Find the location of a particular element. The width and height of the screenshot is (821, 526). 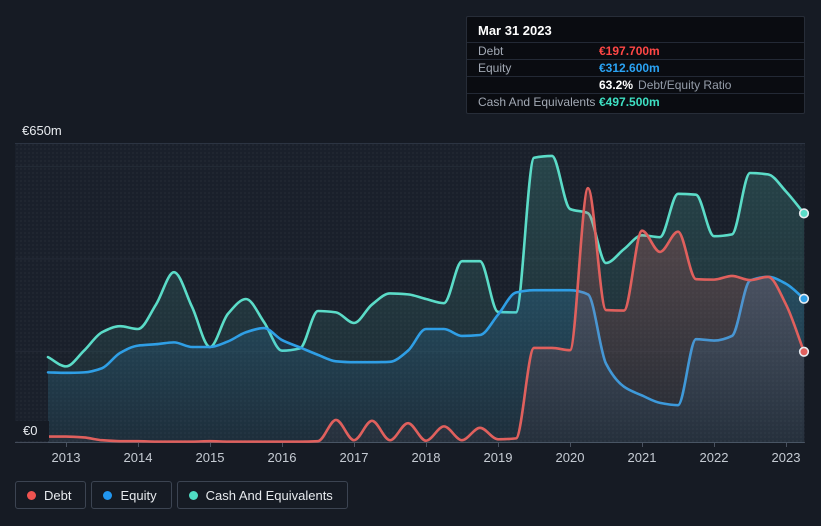

equity-endpoint-dot is located at coordinates (804, 298).